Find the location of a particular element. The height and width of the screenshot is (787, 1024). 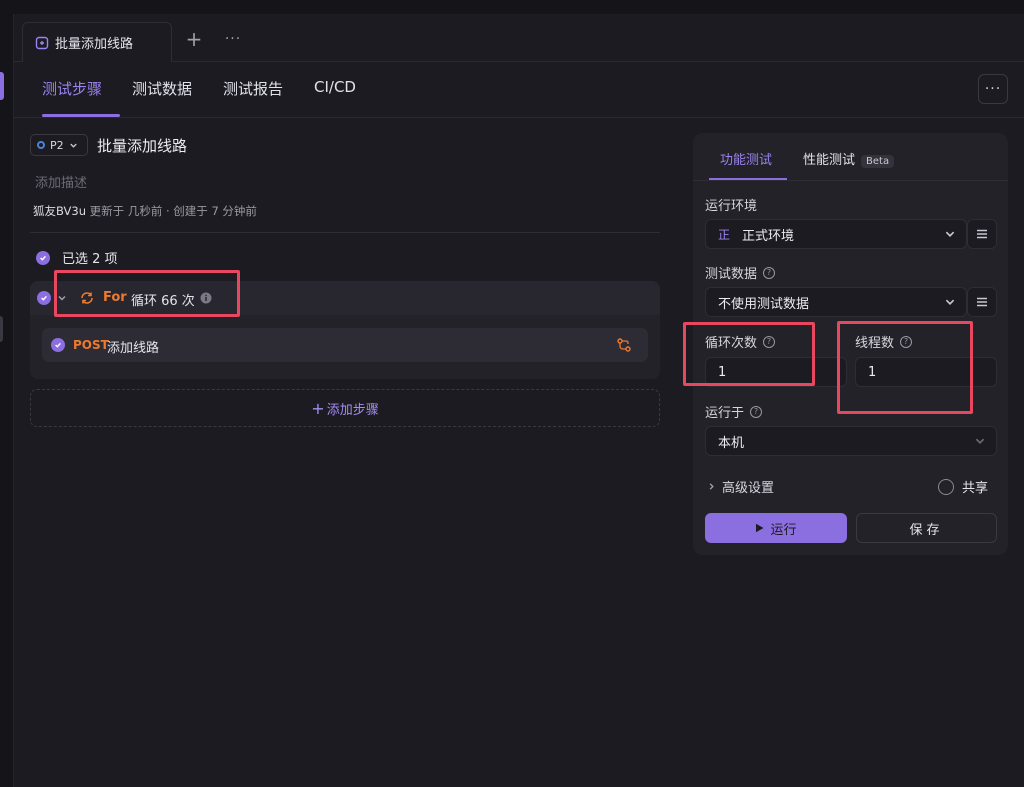

more-options-button: ··· is located at coordinates (993, 89).